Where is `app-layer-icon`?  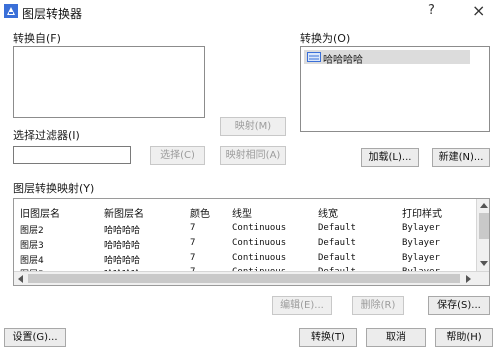
app-layer-icon is located at coordinates (11, 11).